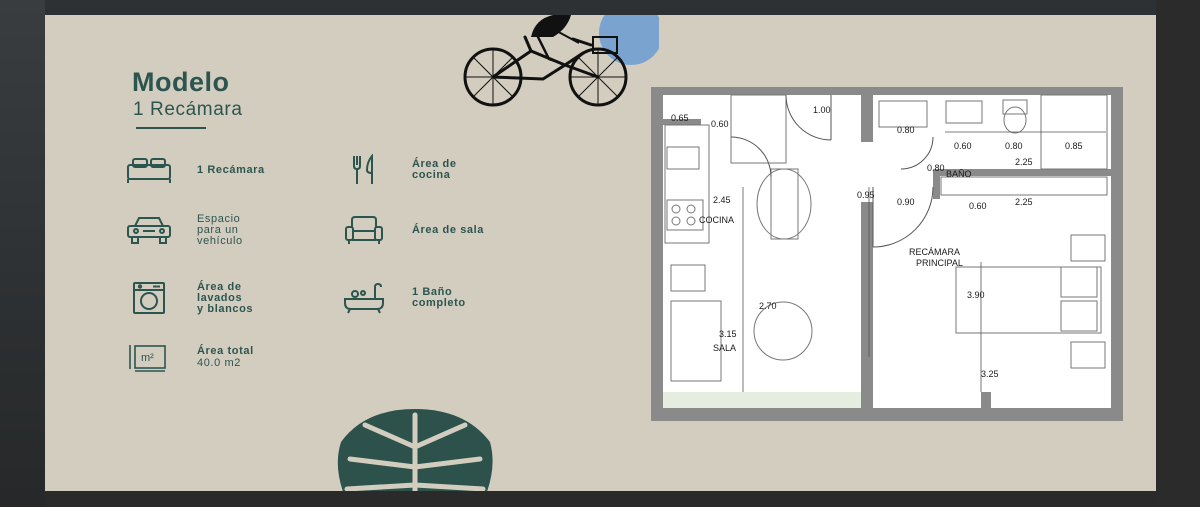 This screenshot has width=1200, height=507. I want to click on armchair-icon, so click(364, 230).